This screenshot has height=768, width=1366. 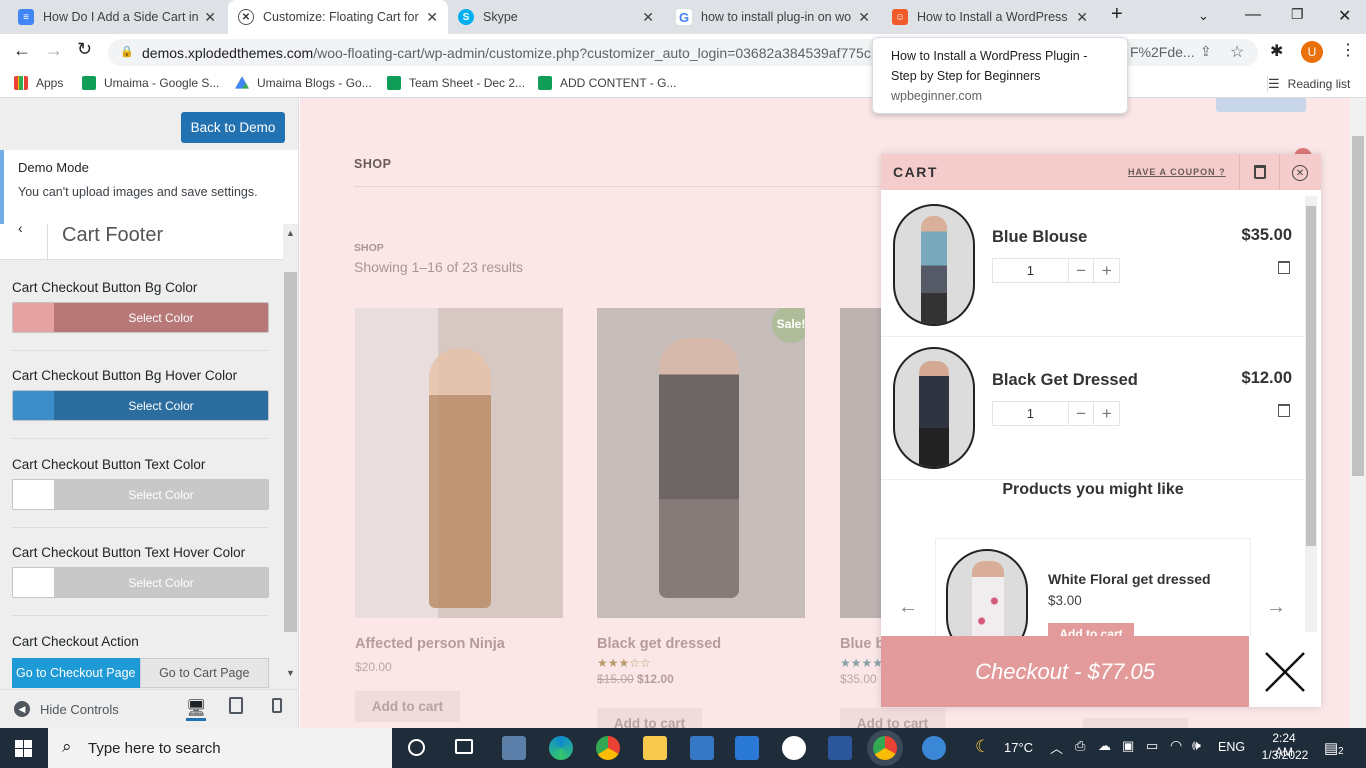 What do you see at coordinates (1129, 579) in the screenshot?
I see `suggested-product-name: White Floral get dressed` at bounding box center [1129, 579].